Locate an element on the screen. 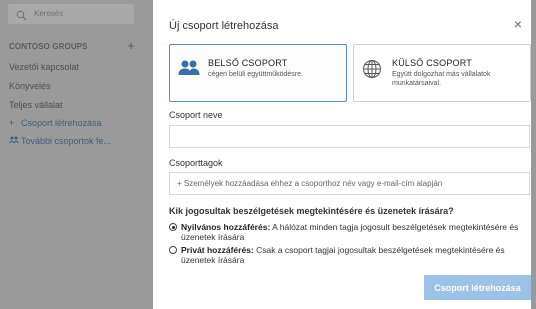  dialog-title: Új csoport létrehozása is located at coordinates (224, 26).